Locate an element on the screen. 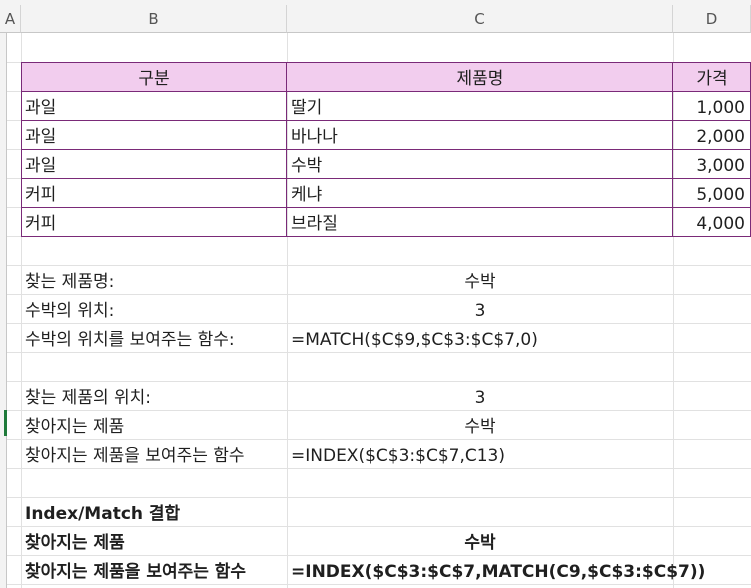  index-label-formula: 찾아지는 제품을 보여주는 함수 is located at coordinates (154, 453).